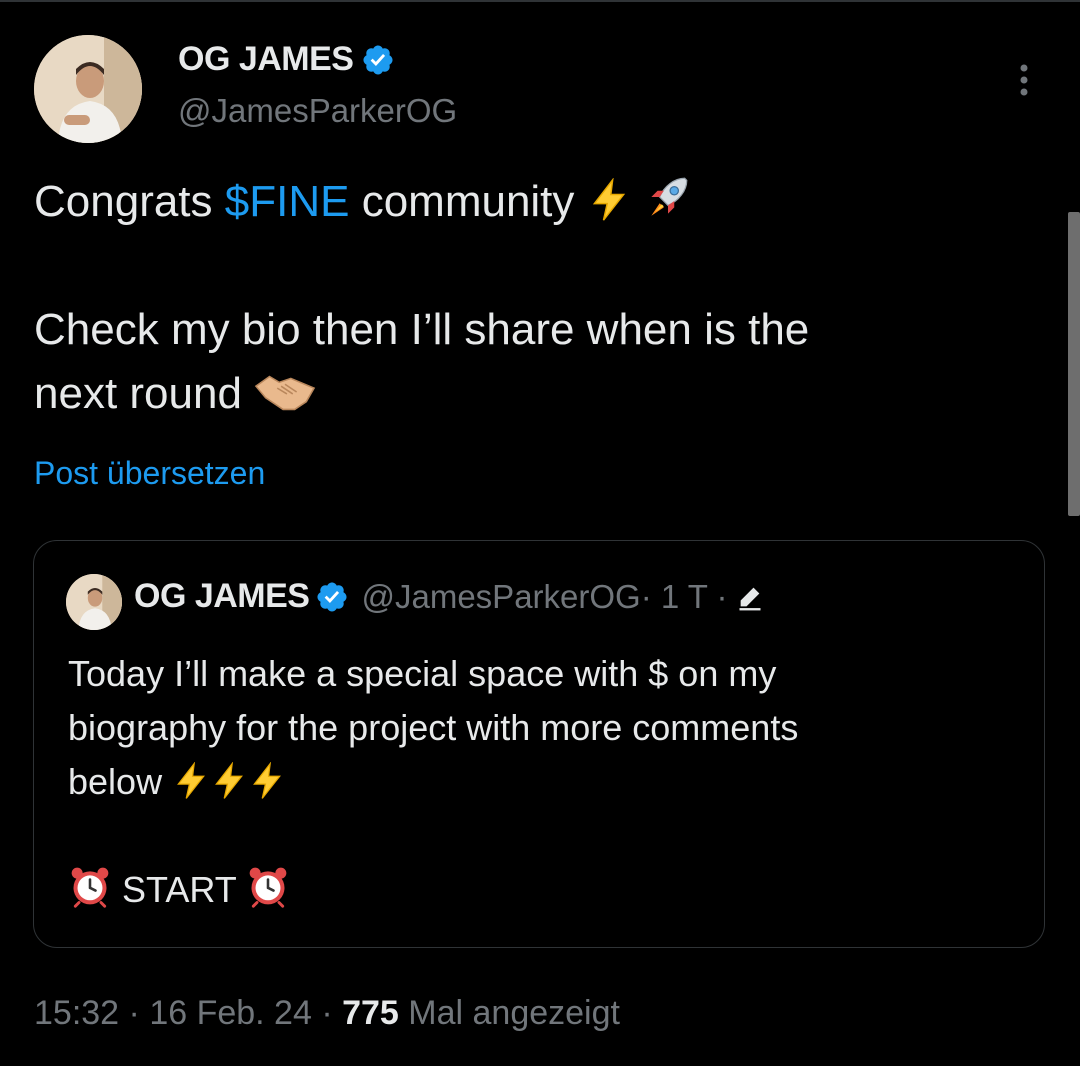  I want to click on edit-pencil-icon, so click(750, 598).